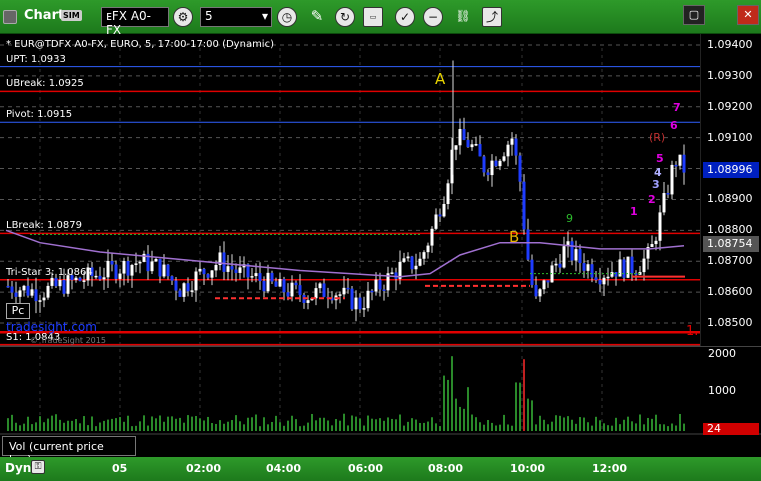 This screenshot has height=481, width=761. What do you see at coordinates (634, 211) in the screenshot?
I see `count-label: 1` at bounding box center [634, 211].